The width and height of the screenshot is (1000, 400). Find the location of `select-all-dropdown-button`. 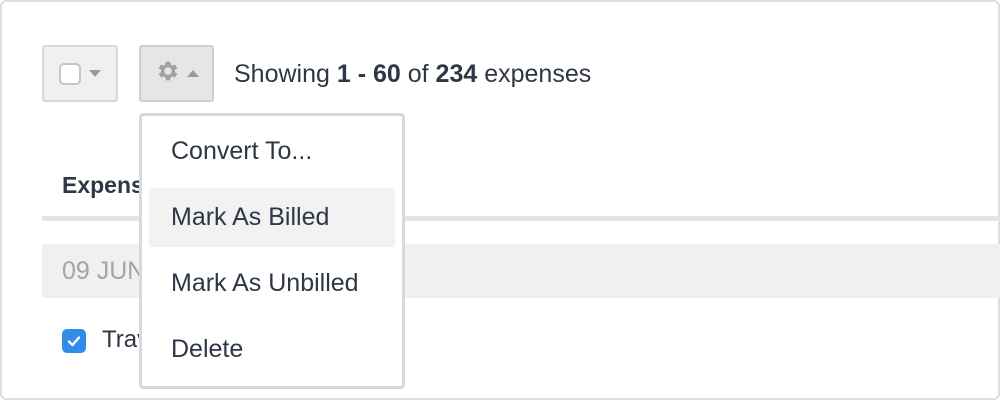

select-all-dropdown-button is located at coordinates (80, 73).